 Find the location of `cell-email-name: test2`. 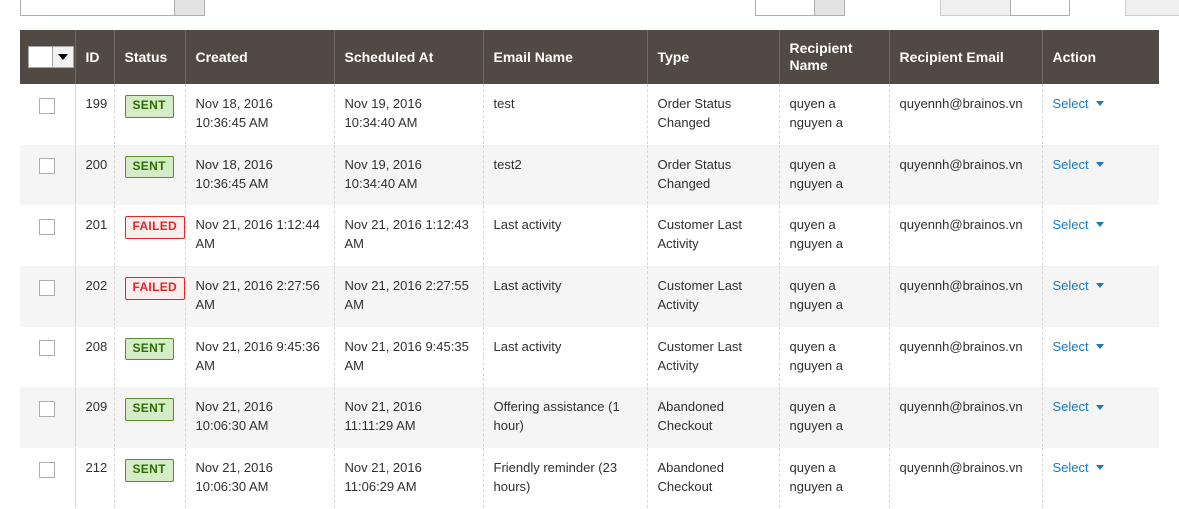

cell-email-name: test2 is located at coordinates (565, 175).